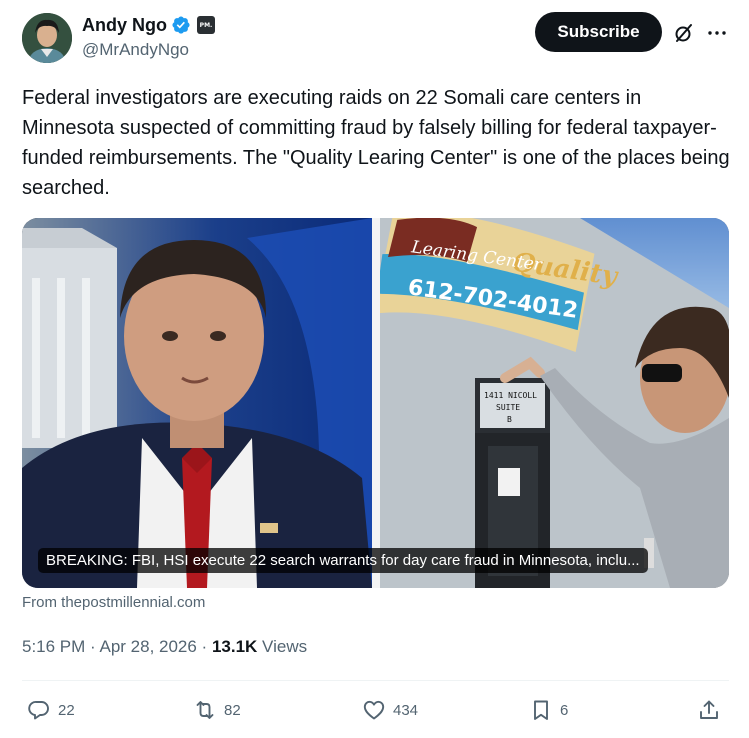 The width and height of the screenshot is (749, 738). Describe the element at coordinates (406, 710) in the screenshot. I see `like-count: 434` at that location.